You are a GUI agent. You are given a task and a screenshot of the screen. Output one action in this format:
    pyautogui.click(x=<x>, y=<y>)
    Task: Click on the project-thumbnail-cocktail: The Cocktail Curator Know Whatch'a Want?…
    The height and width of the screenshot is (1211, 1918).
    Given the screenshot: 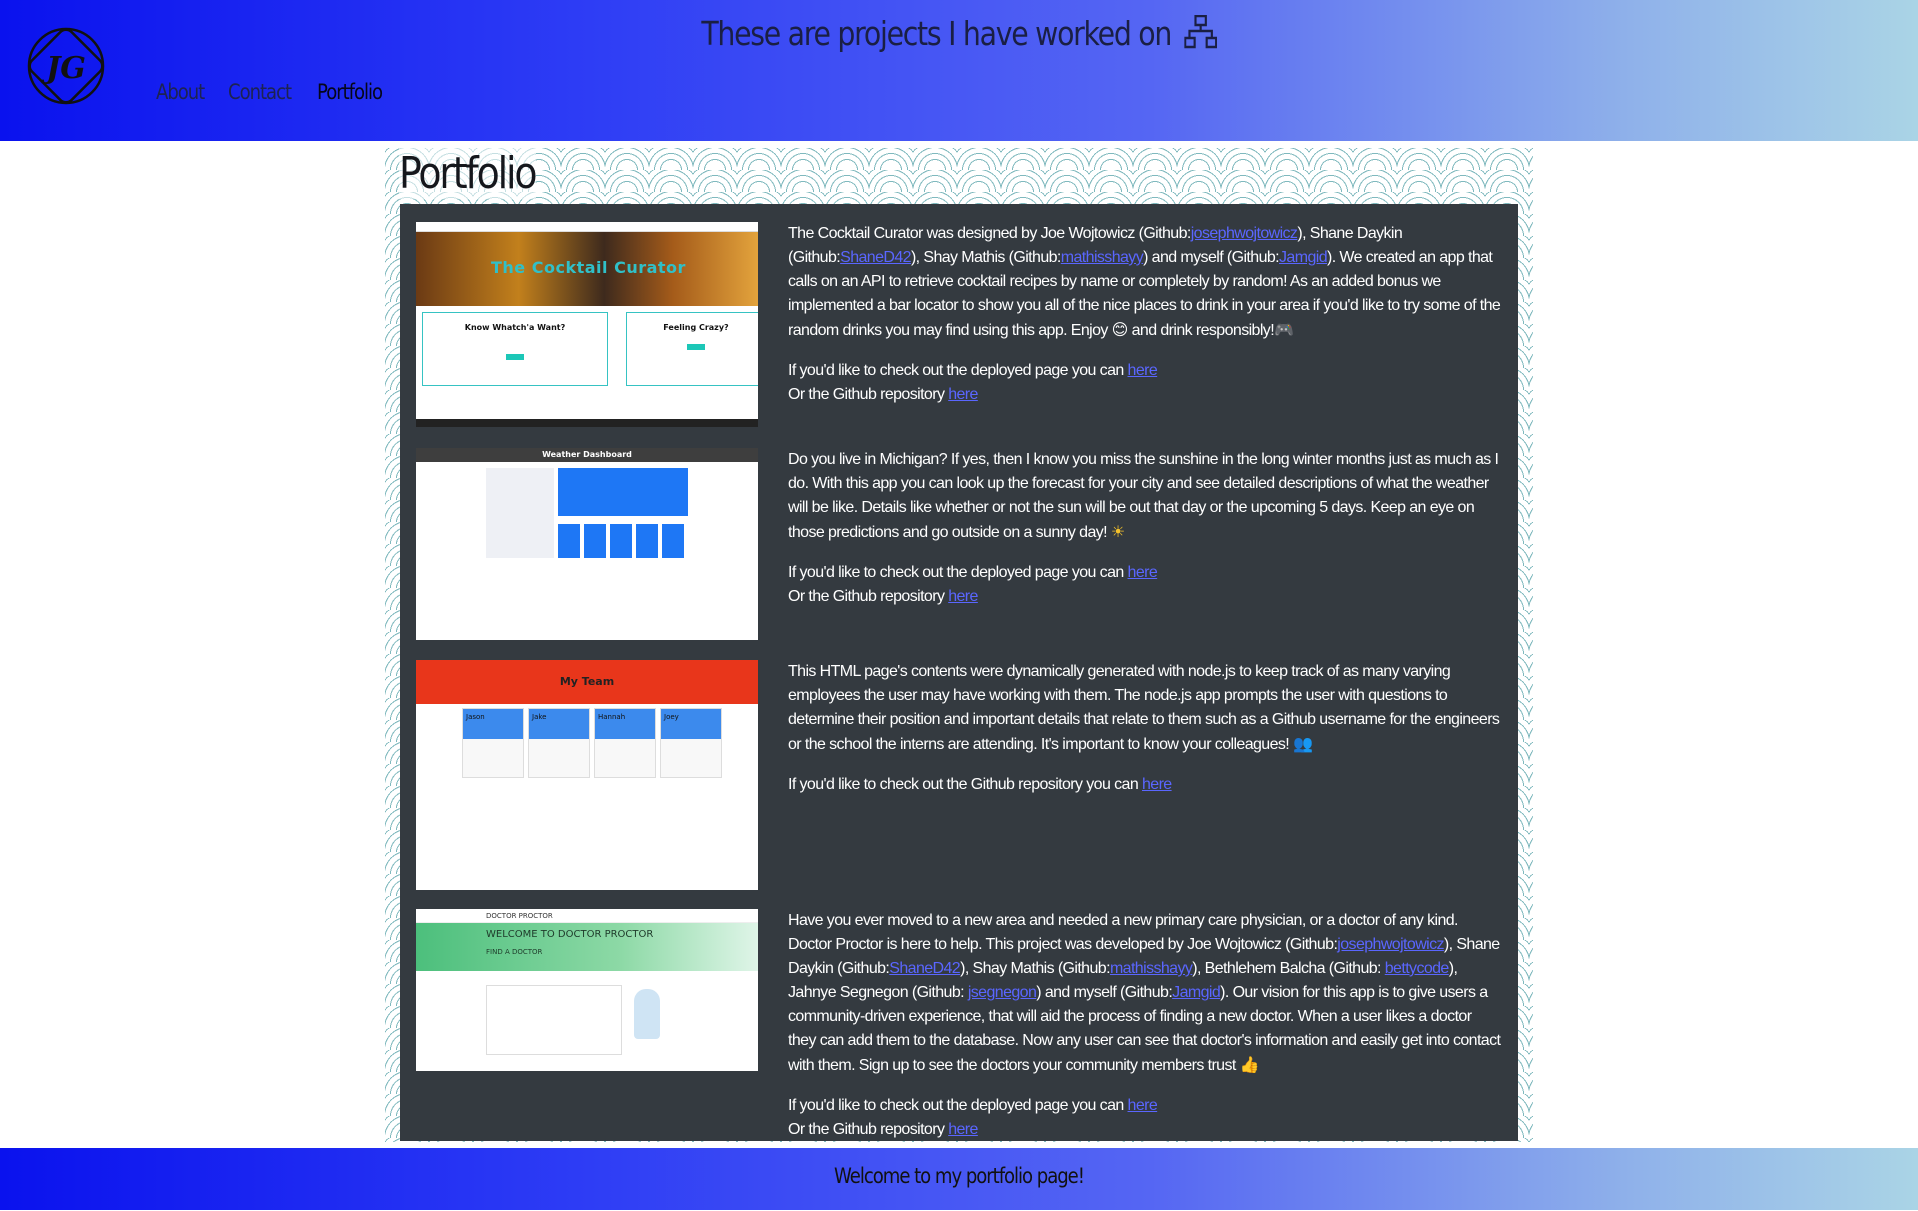 What is the action you would take?
    pyautogui.click(x=587, y=324)
    